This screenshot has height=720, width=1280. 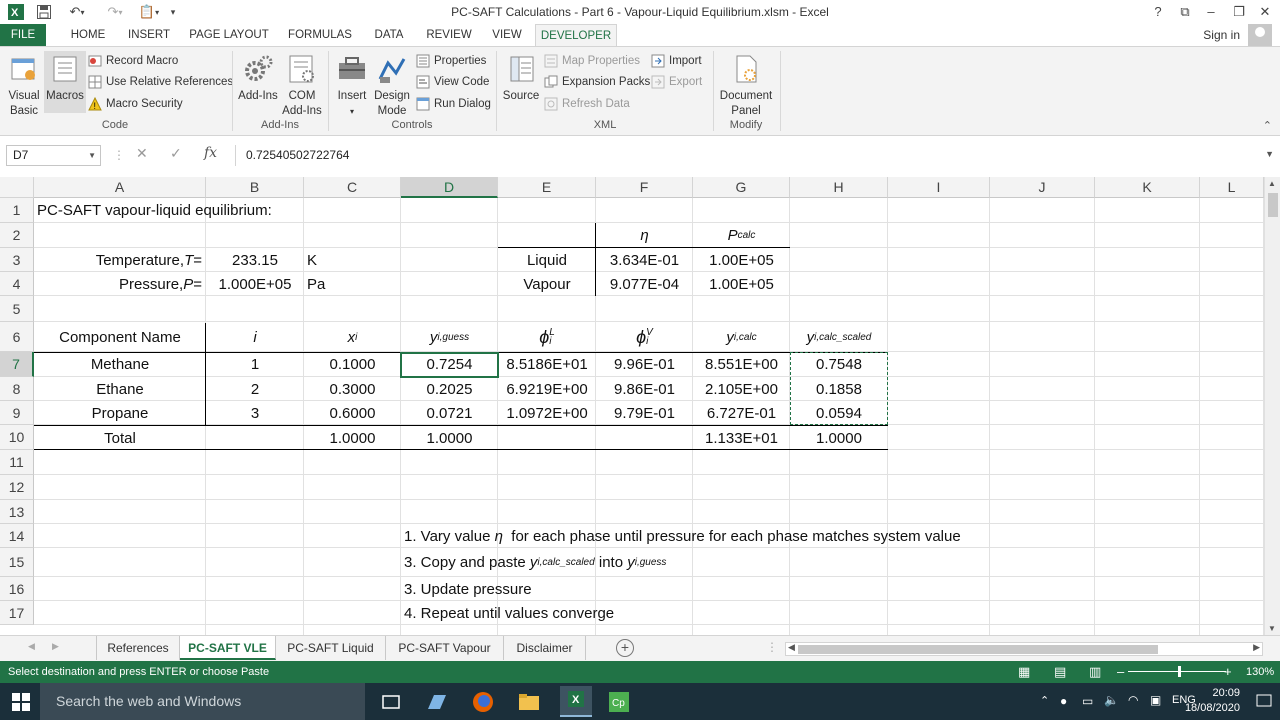 What do you see at coordinates (741, 284) in the screenshot?
I see `vapour-p-value: 1.00E+05` at bounding box center [741, 284].